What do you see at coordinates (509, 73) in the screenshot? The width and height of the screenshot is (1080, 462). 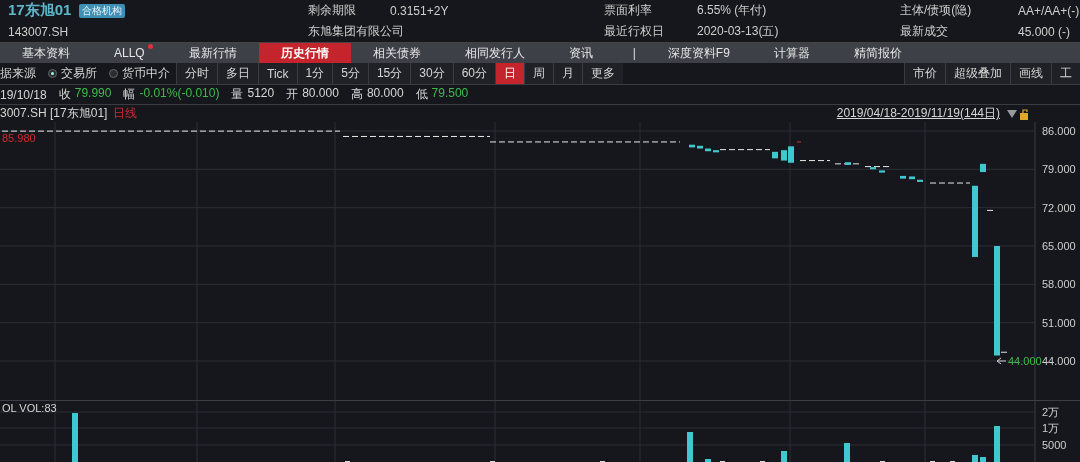 I see `period-button: 日` at bounding box center [509, 73].